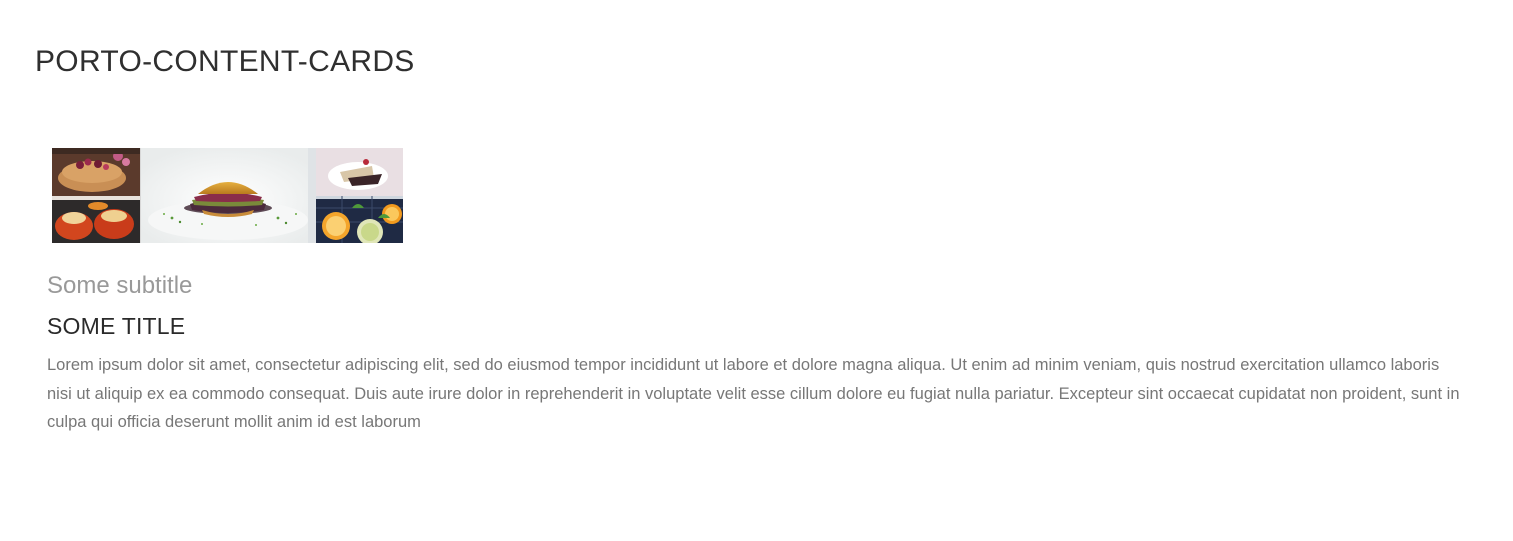 Image resolution: width=1513 pixels, height=541 pixels. What do you see at coordinates (116, 326) in the screenshot?
I see `card-title: SOME TITLE` at bounding box center [116, 326].